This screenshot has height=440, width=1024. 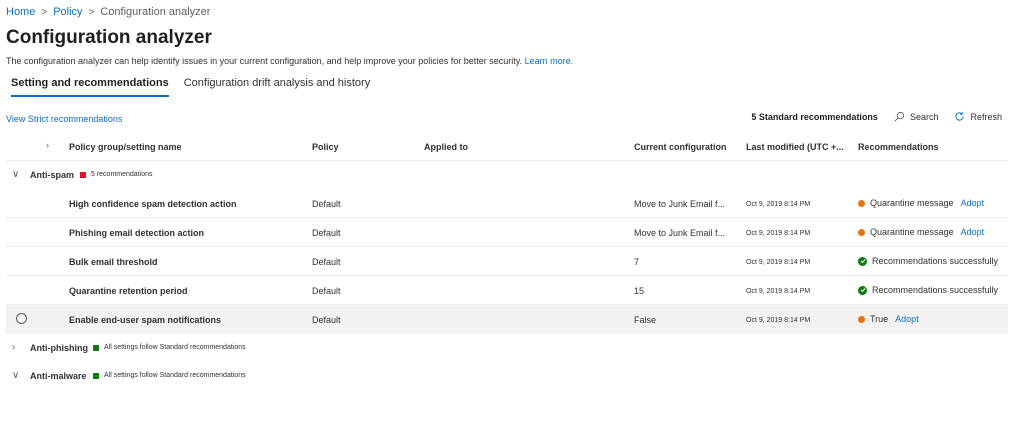 What do you see at coordinates (986, 116) in the screenshot?
I see `refresh-label: Refresh` at bounding box center [986, 116].